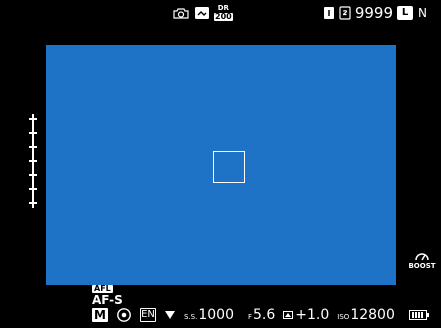  What do you see at coordinates (343, 317) in the screenshot?
I see `iso-label: ISO` at bounding box center [343, 317].